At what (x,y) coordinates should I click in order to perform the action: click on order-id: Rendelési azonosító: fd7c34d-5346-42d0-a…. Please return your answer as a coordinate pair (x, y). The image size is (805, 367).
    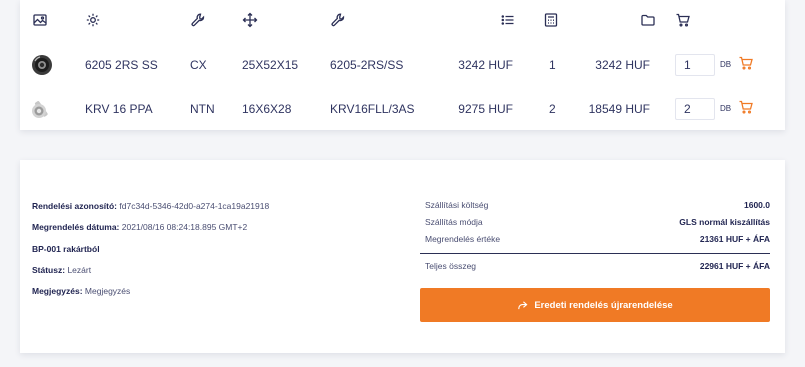
    Looking at the image, I should click on (150, 206).